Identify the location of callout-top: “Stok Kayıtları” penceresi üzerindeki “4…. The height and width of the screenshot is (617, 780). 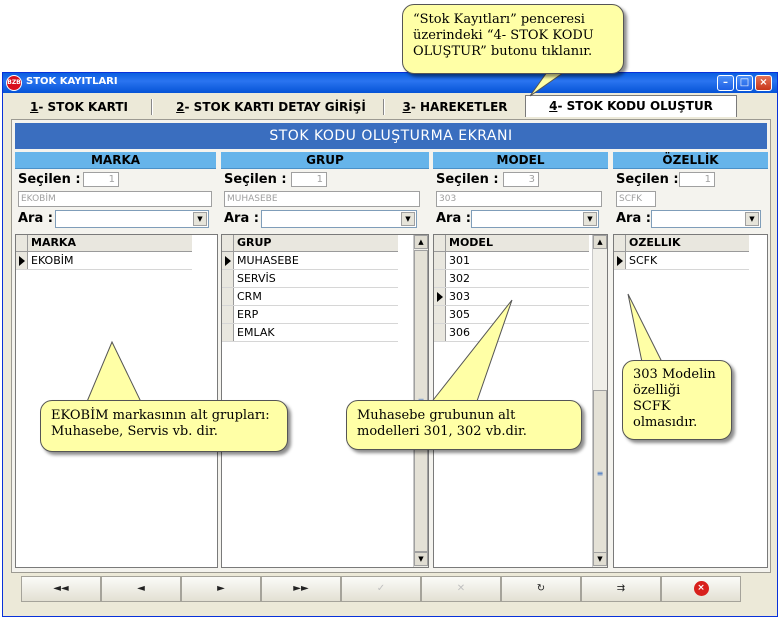
(513, 39).